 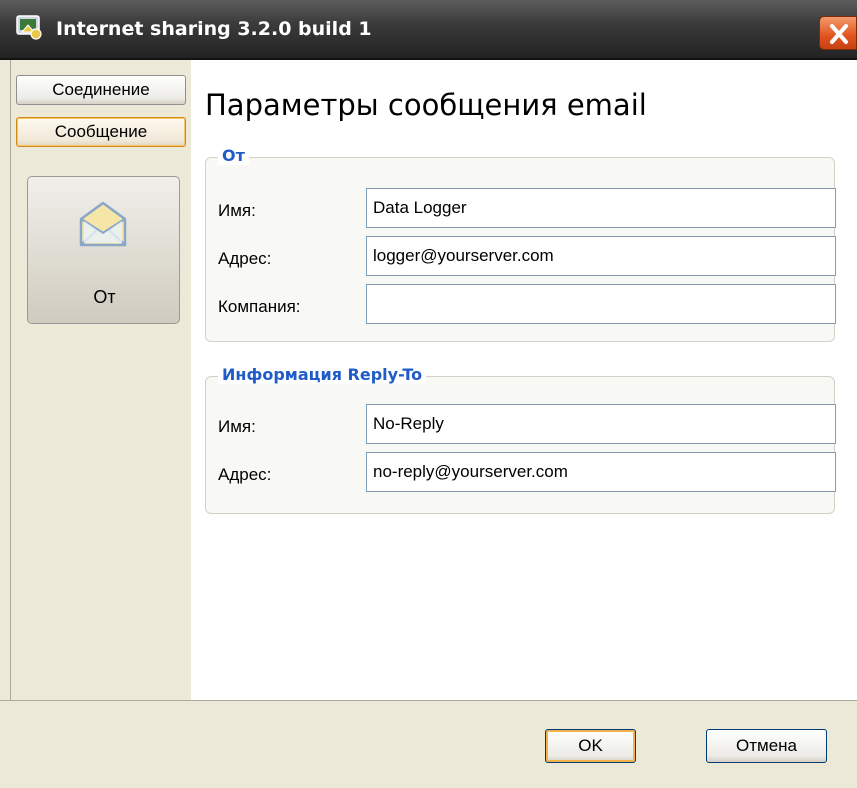 I want to click on from-company-label: Компания:, so click(x=259, y=306).